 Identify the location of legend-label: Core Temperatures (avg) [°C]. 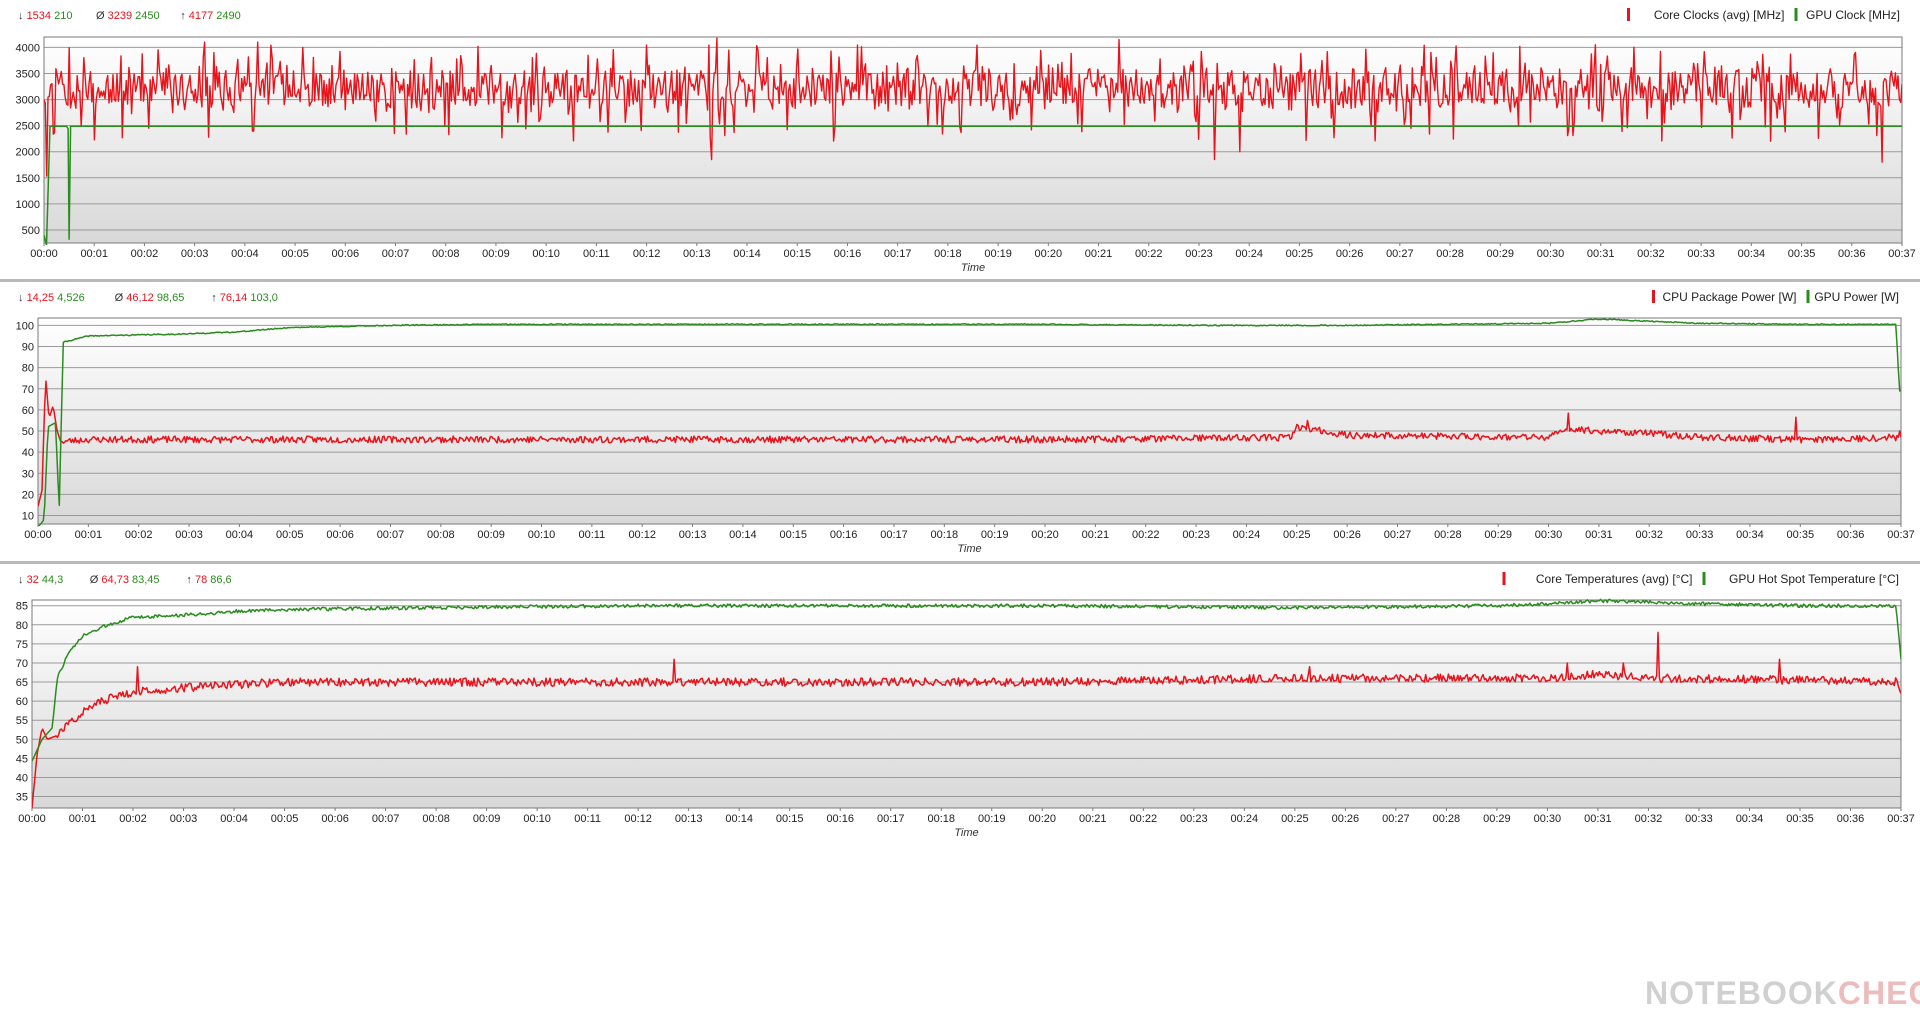
(1614, 579).